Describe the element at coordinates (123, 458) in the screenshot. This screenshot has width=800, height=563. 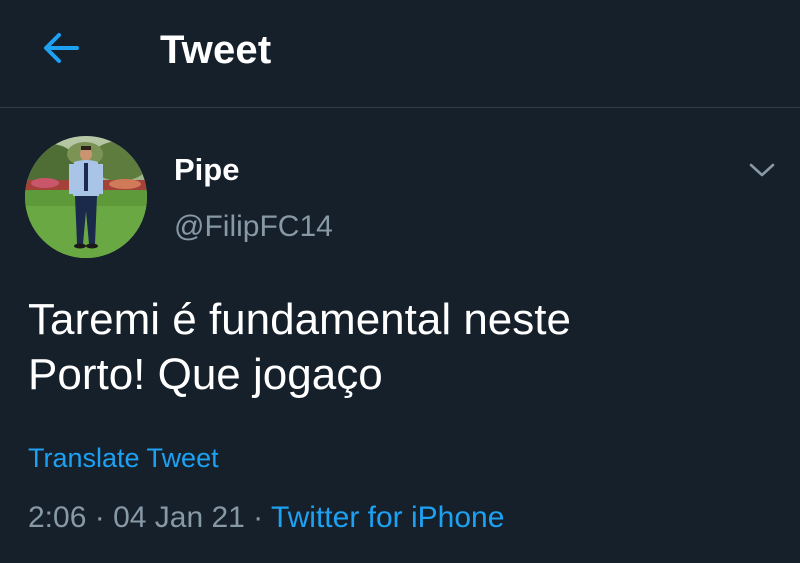
I see `translate-tweet-link: Translate Tweet` at that location.